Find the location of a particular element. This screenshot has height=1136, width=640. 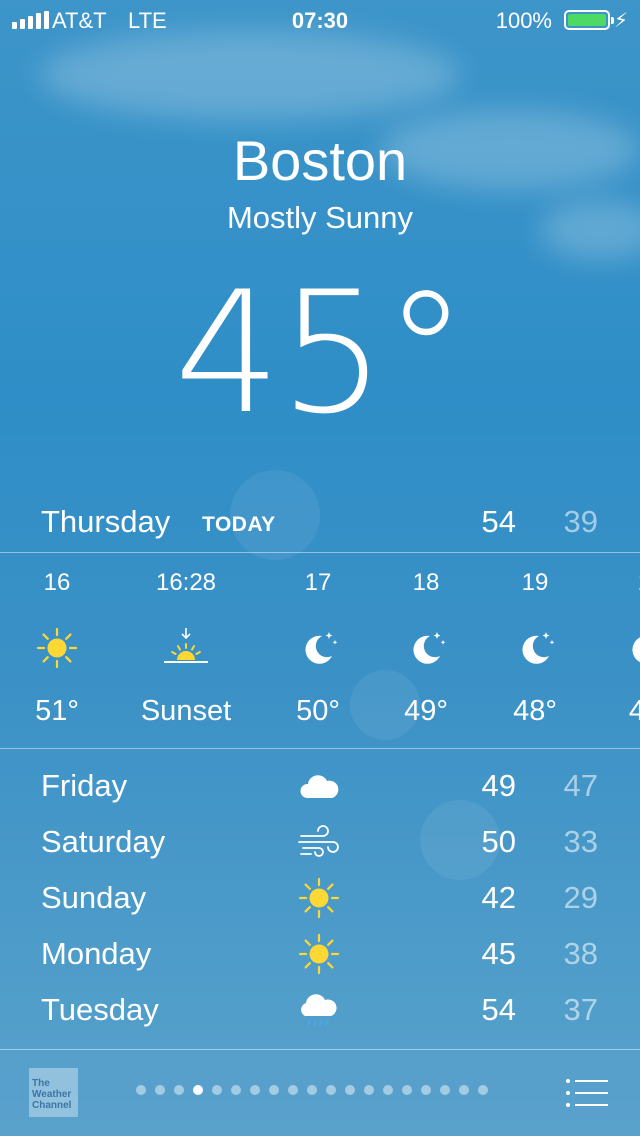

today-label: TODAY is located at coordinates (239, 524).